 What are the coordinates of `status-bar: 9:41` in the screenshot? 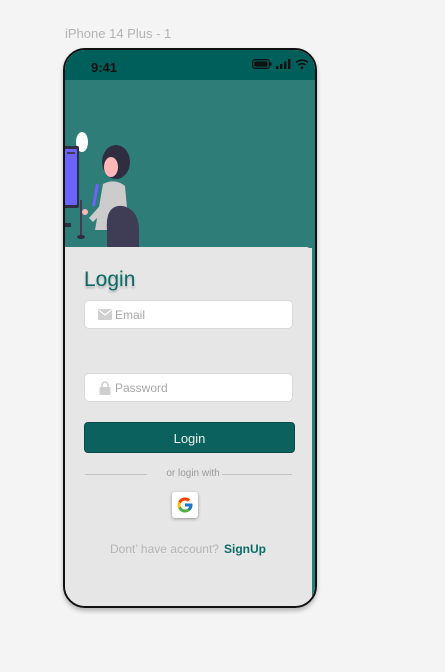 It's located at (190, 65).